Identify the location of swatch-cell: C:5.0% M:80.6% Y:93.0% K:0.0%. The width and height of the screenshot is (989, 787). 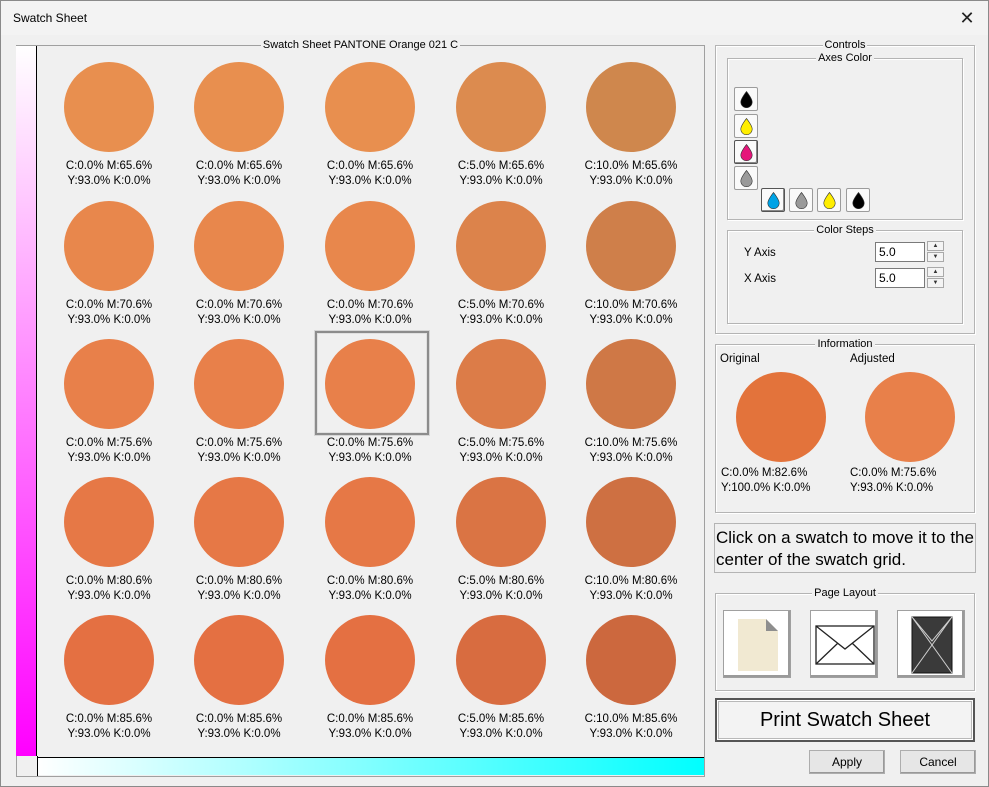
(501, 546).